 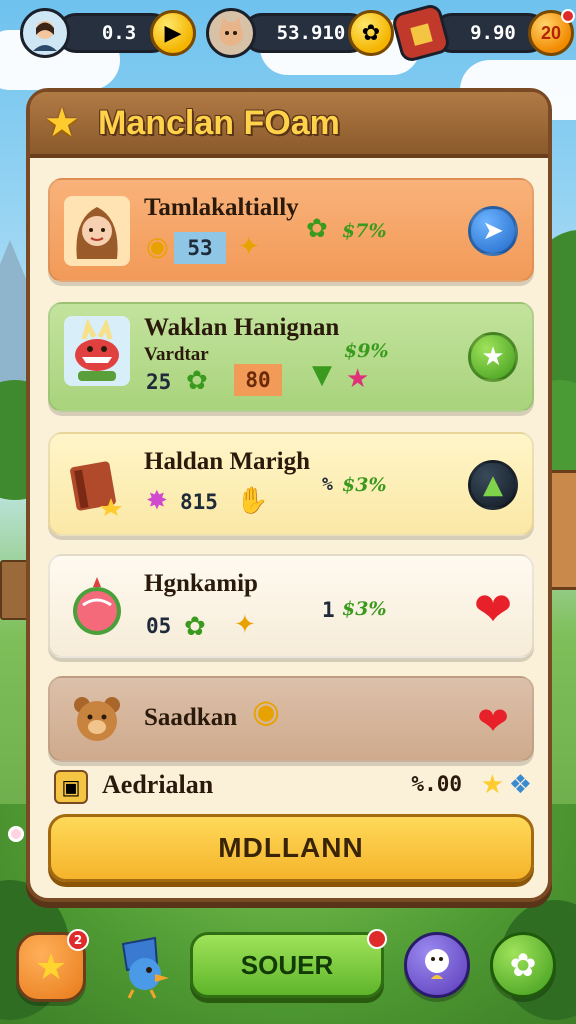 I want to click on footer-label: Aedrialan, so click(x=158, y=784).